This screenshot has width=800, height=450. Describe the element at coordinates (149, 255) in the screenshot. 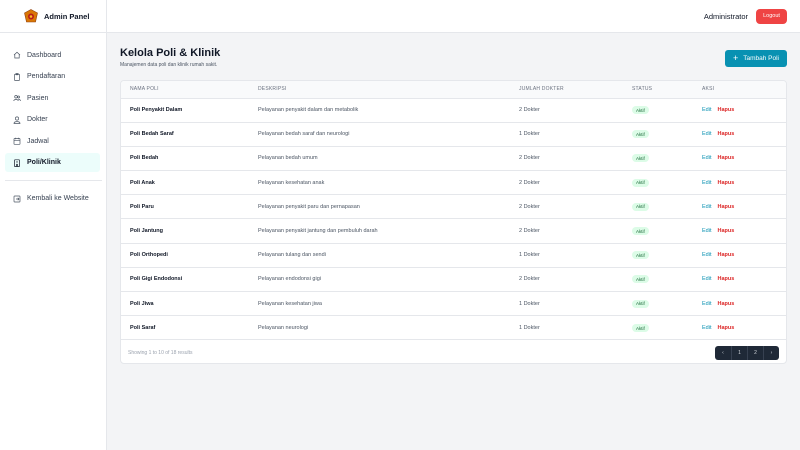

I see `poli-name: Poli Orthopedi` at that location.